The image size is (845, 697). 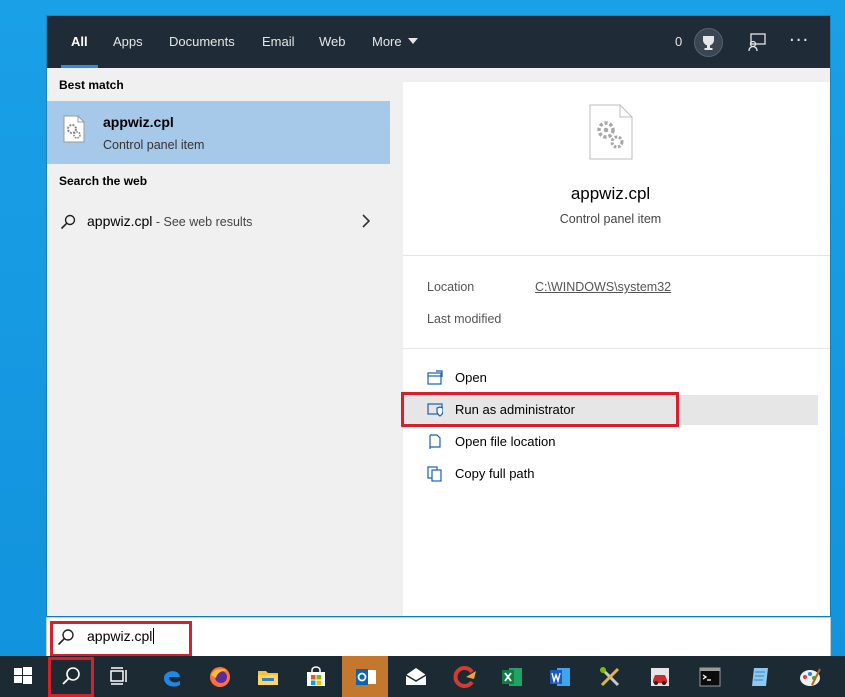 What do you see at coordinates (708, 42) in the screenshot?
I see `trophy-icon` at bounding box center [708, 42].